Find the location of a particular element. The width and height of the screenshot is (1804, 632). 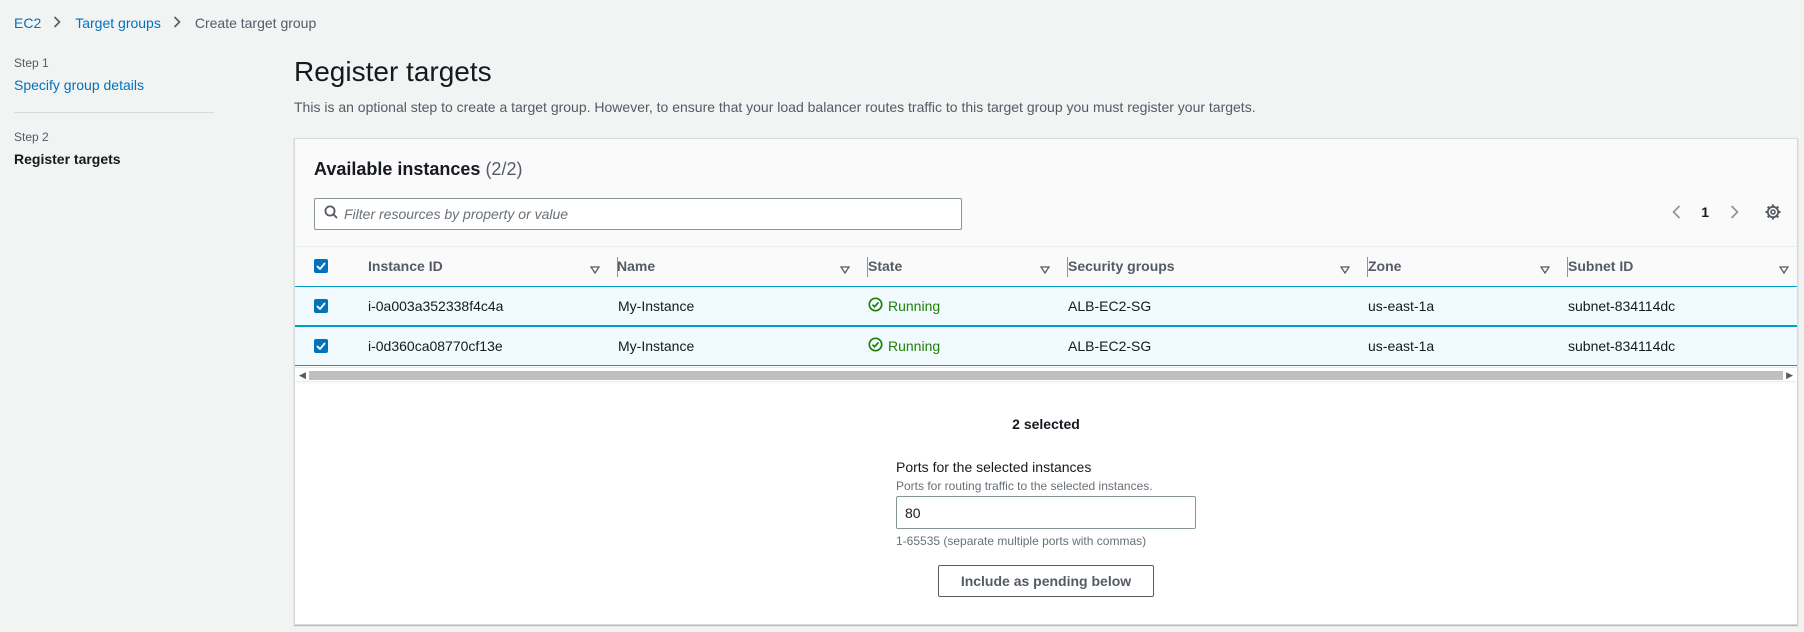

column-label: State is located at coordinates (885, 266).